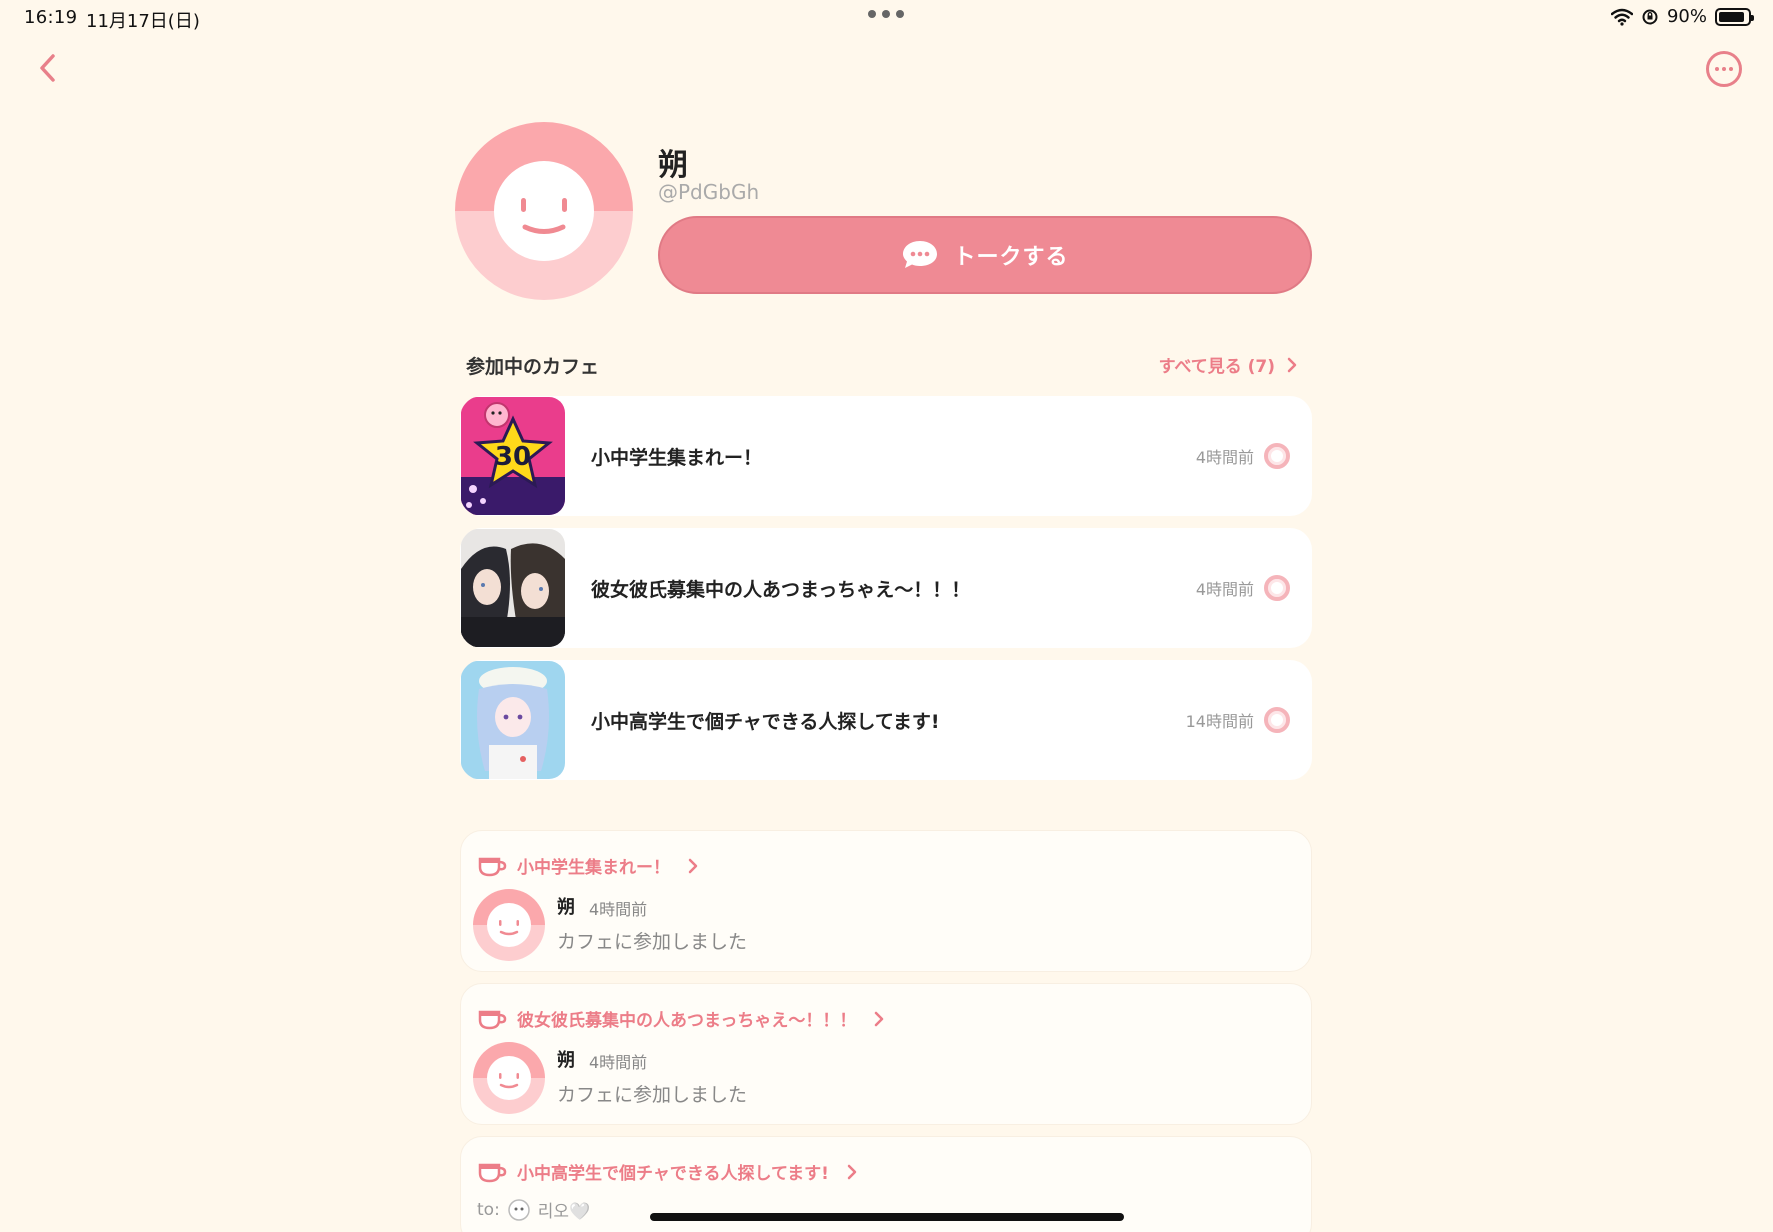 The width and height of the screenshot is (1773, 1232). Describe the element at coordinates (677, 457) in the screenshot. I see `cafe-name: 小中学生集まれー！` at that location.